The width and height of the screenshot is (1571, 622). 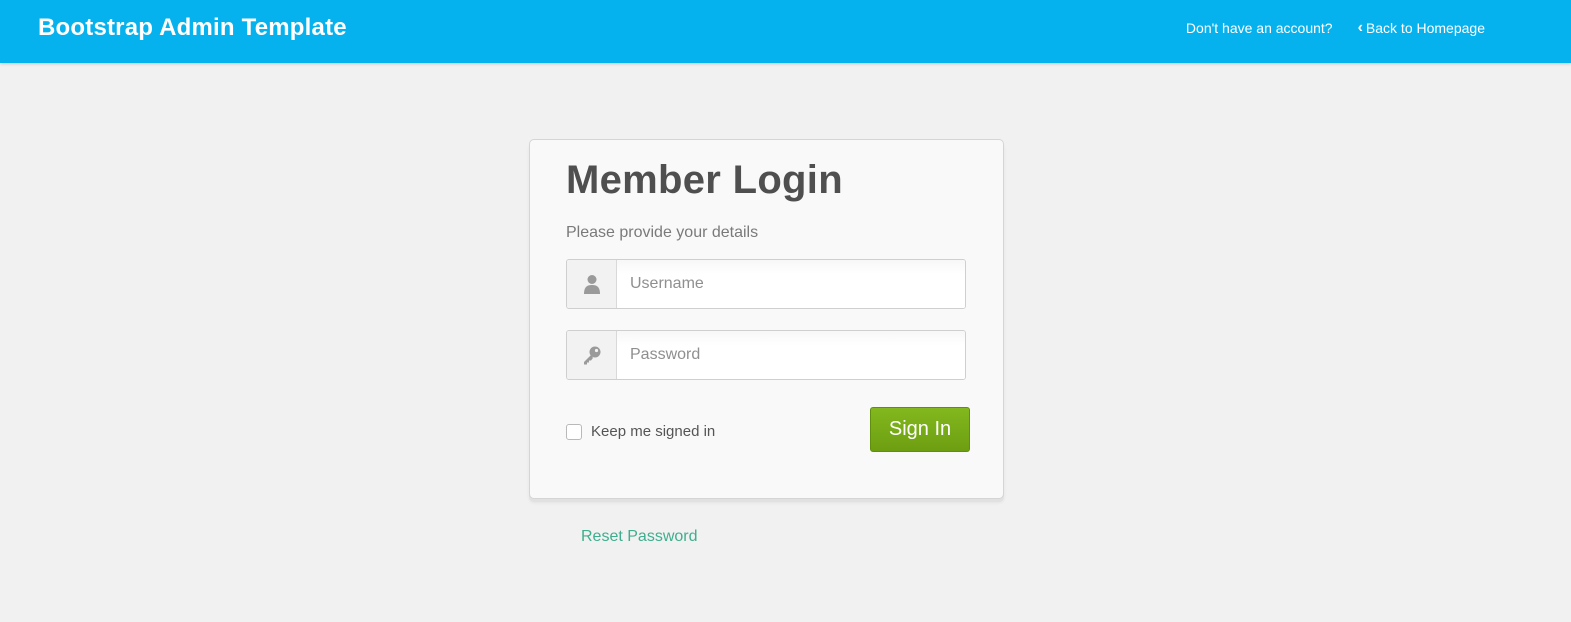 I want to click on user-icon, so click(x=592, y=284).